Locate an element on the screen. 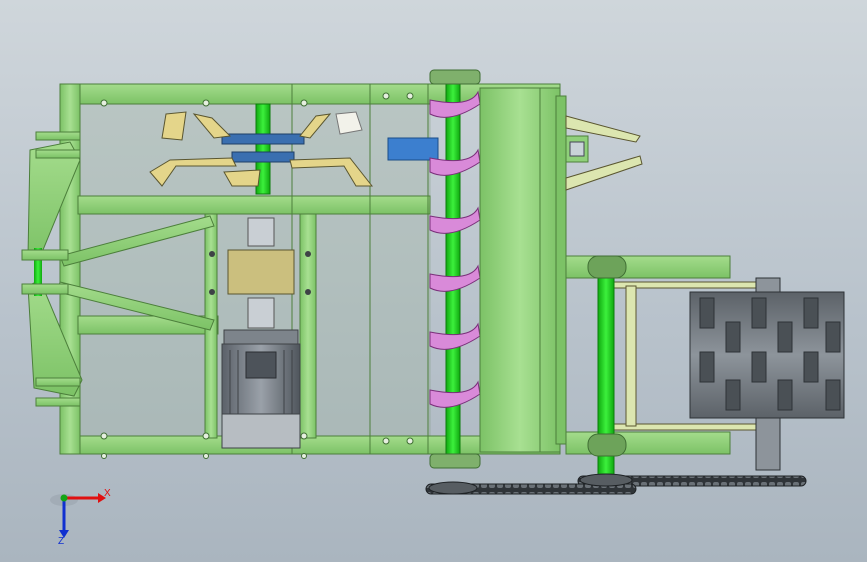 The height and width of the screenshot is (562, 867). auger-top-bearing is located at coordinates (455, 77).